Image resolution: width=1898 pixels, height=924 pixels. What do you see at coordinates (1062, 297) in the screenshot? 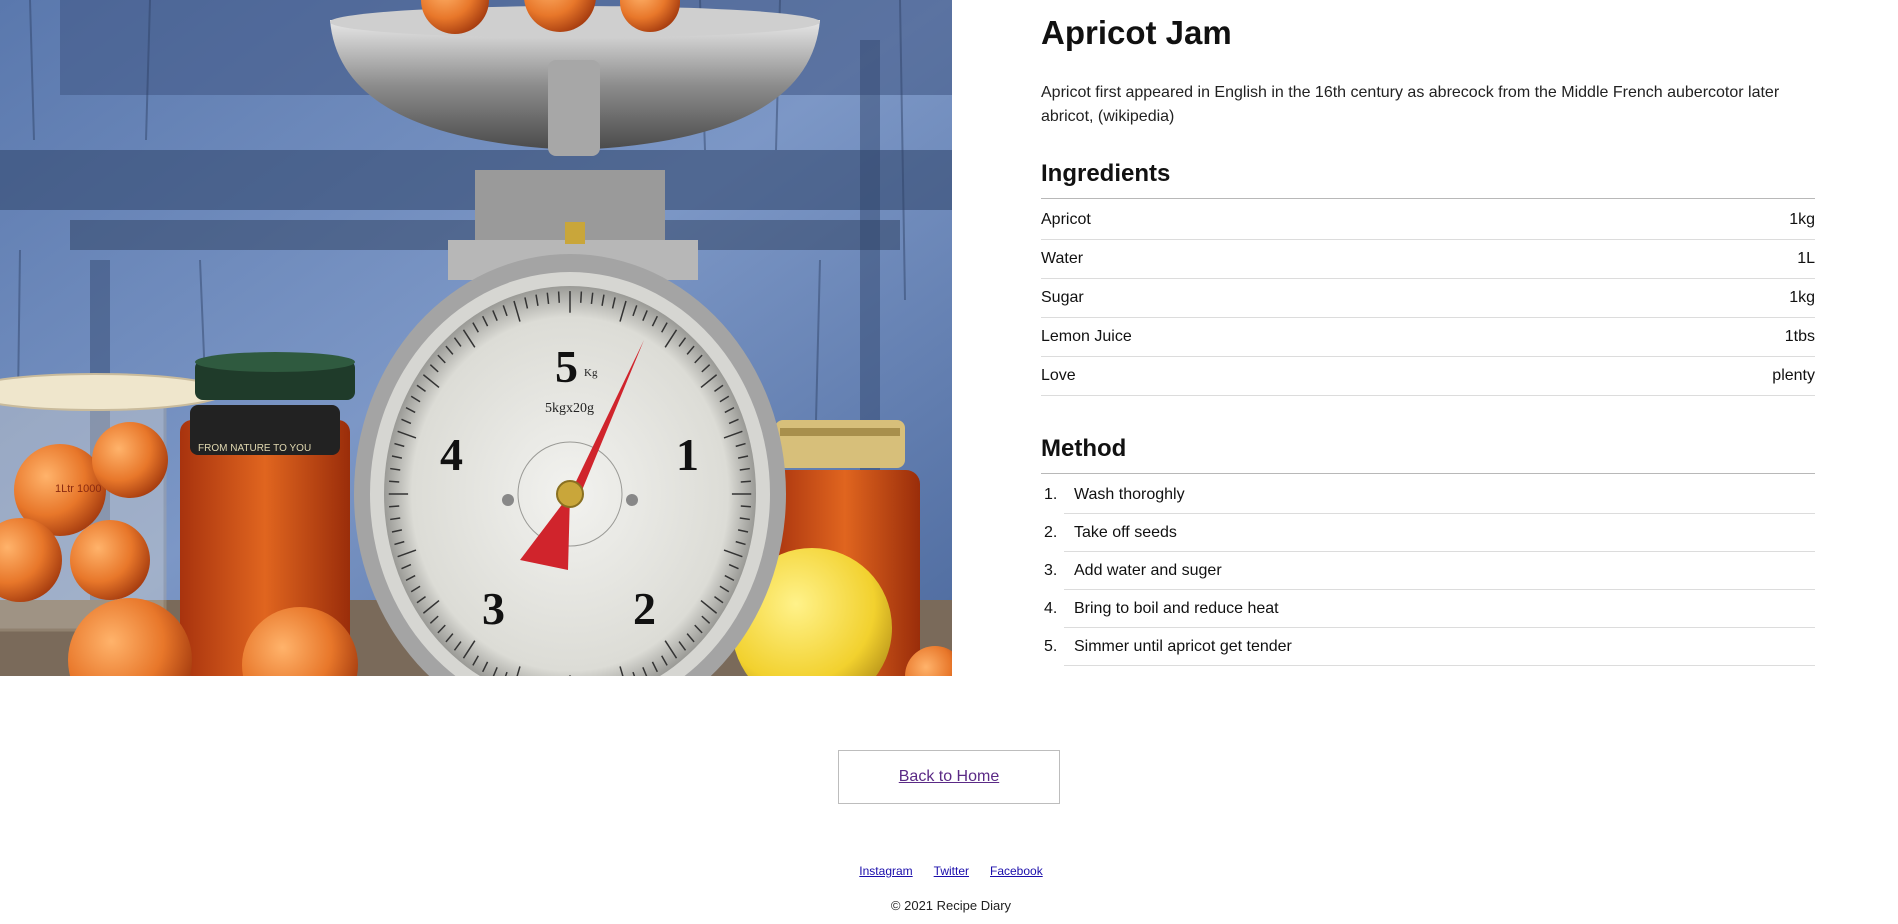
I see `ingredient-name: Sugar` at bounding box center [1062, 297].